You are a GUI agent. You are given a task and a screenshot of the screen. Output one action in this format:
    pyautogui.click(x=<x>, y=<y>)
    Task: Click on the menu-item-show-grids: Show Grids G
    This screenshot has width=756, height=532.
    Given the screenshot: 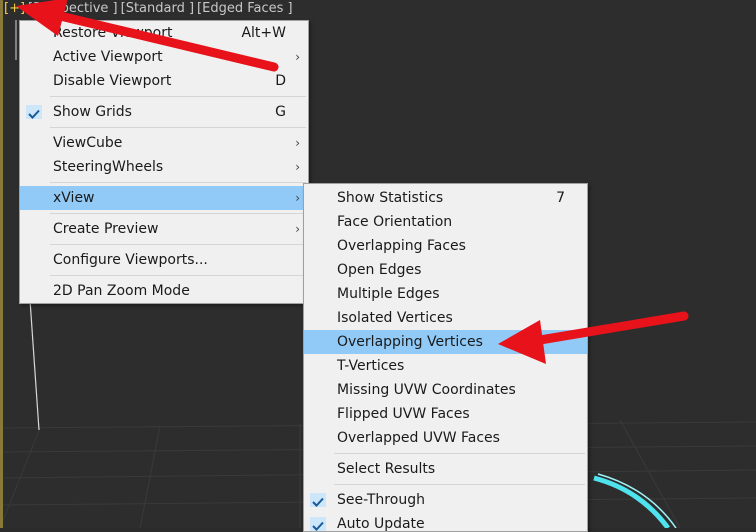 What is the action you would take?
    pyautogui.click(x=164, y=112)
    